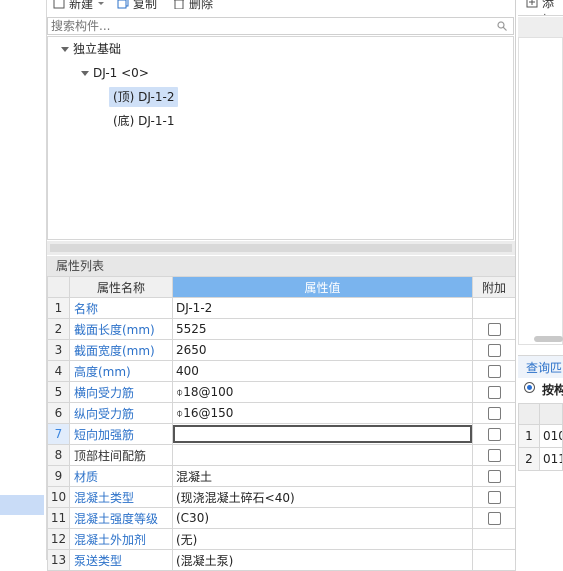 The width and height of the screenshot is (563, 571). What do you see at coordinates (494, 287) in the screenshot?
I see `extra-header: 附加` at bounding box center [494, 287].